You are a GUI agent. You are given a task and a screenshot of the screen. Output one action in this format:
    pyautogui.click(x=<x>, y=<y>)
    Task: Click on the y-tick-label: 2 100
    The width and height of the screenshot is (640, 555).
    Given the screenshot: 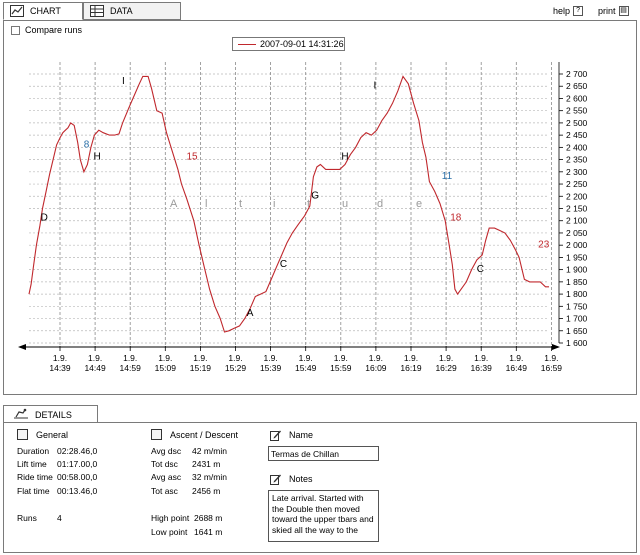 What is the action you would take?
    pyautogui.click(x=577, y=221)
    